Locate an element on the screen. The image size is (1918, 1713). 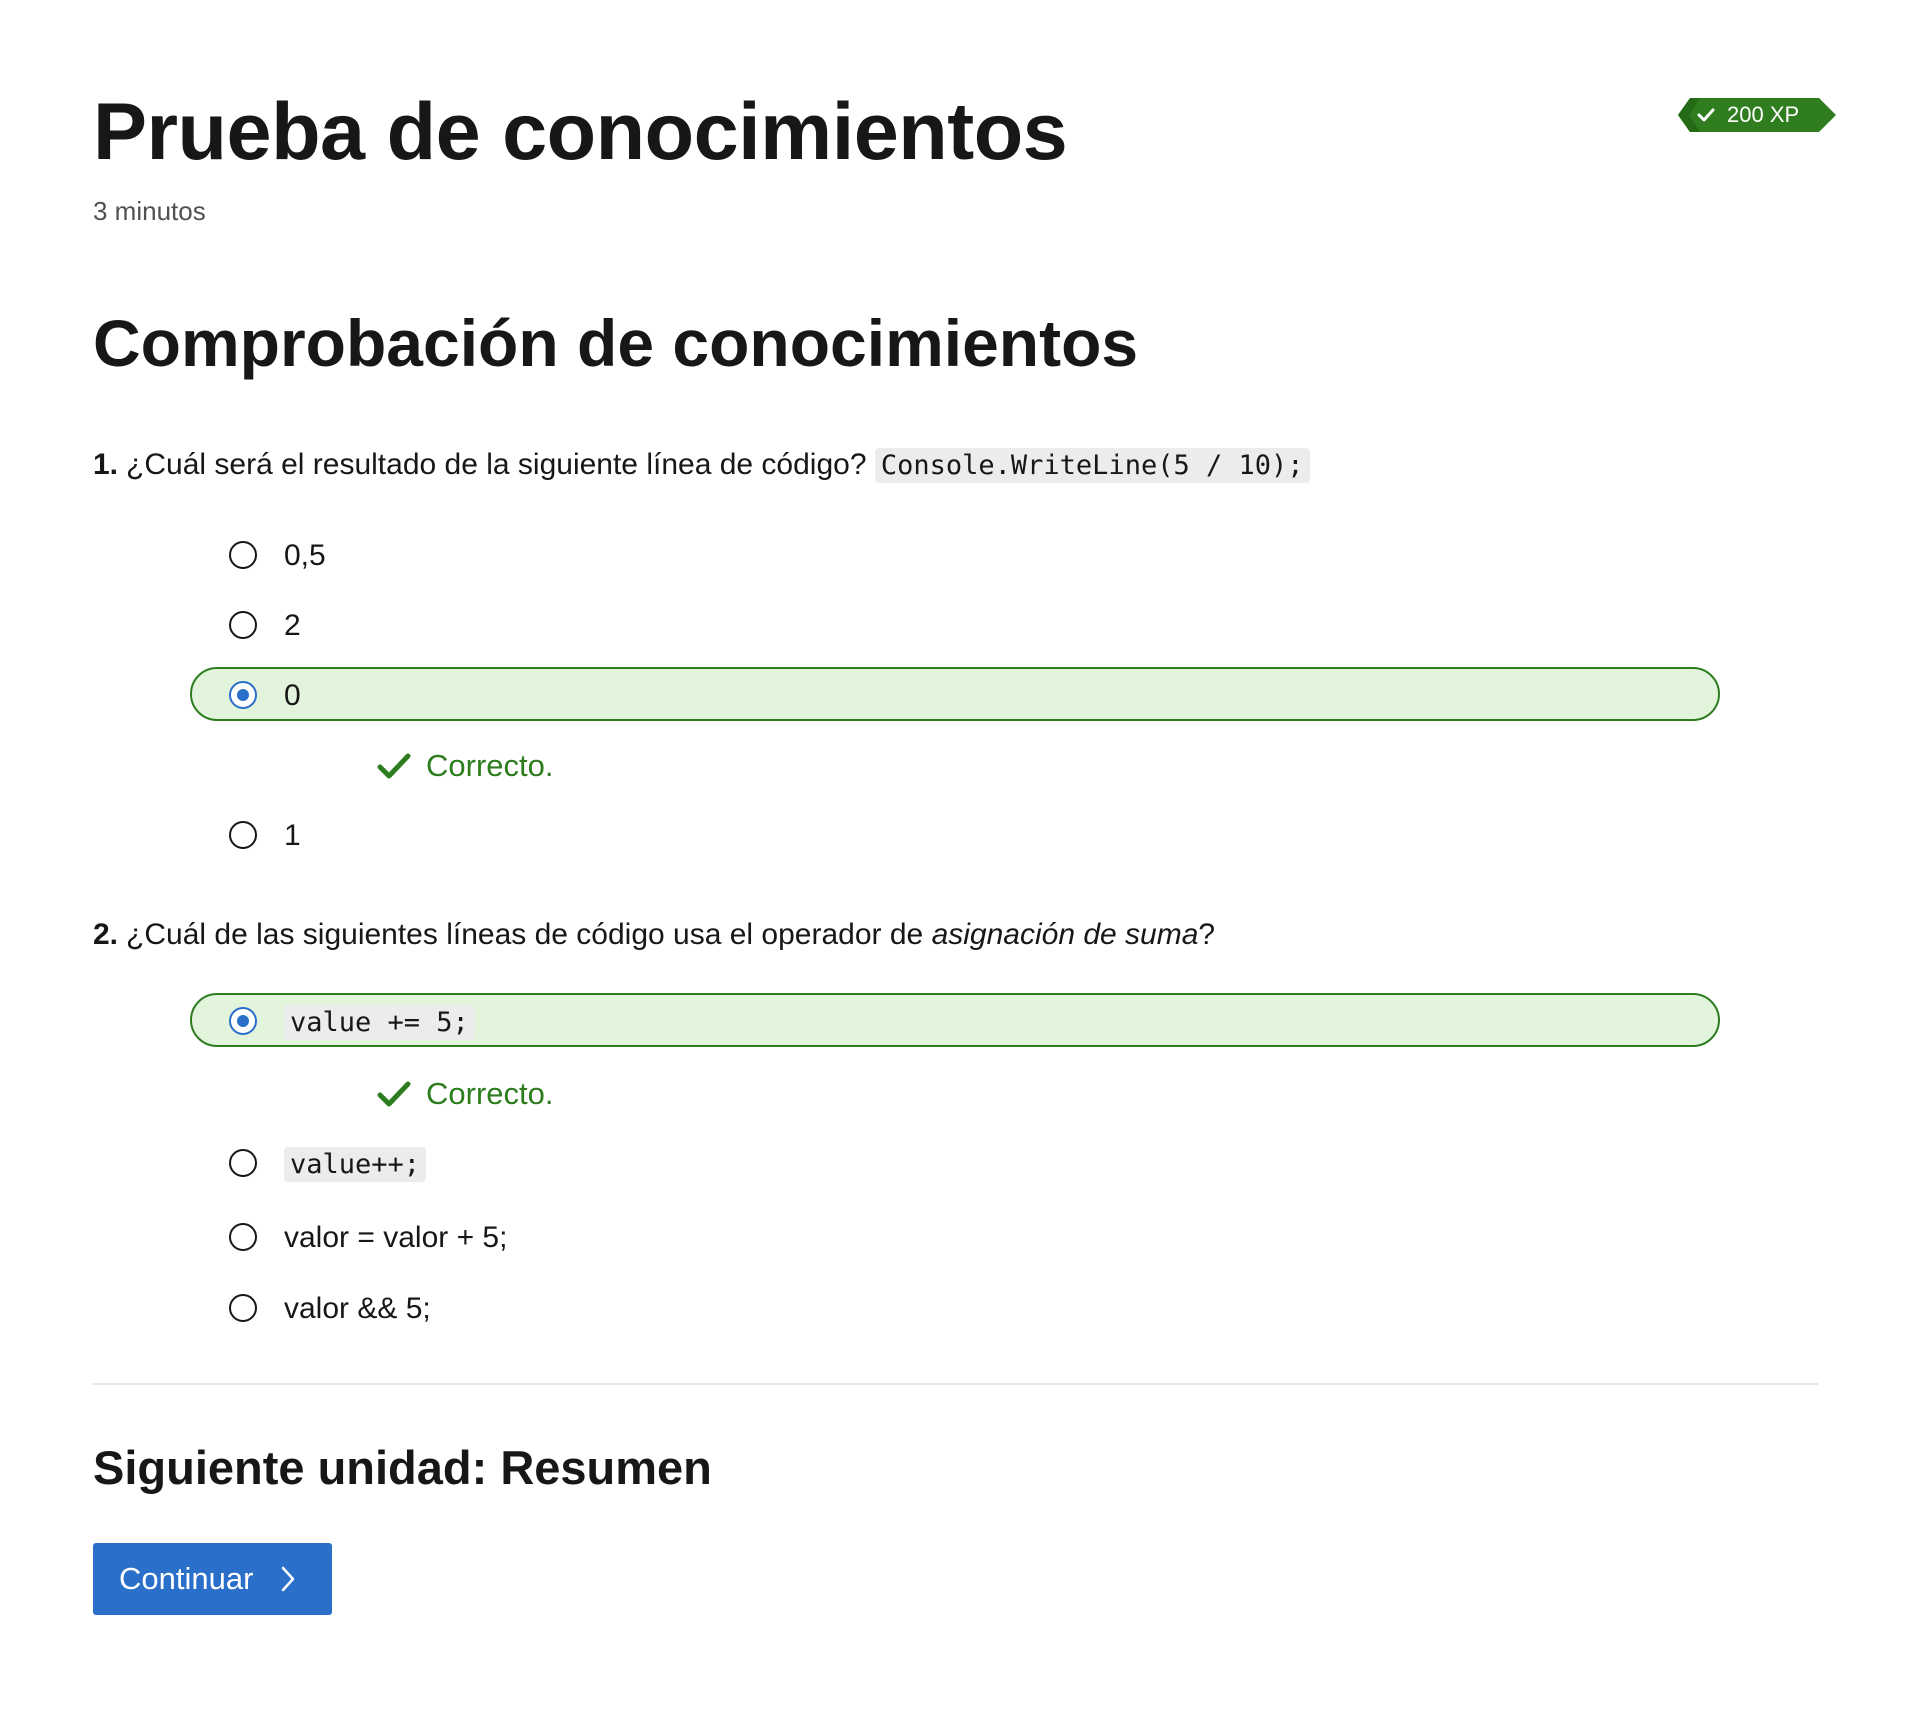
answer-option-q1-3: 0 is located at coordinates (955, 694).